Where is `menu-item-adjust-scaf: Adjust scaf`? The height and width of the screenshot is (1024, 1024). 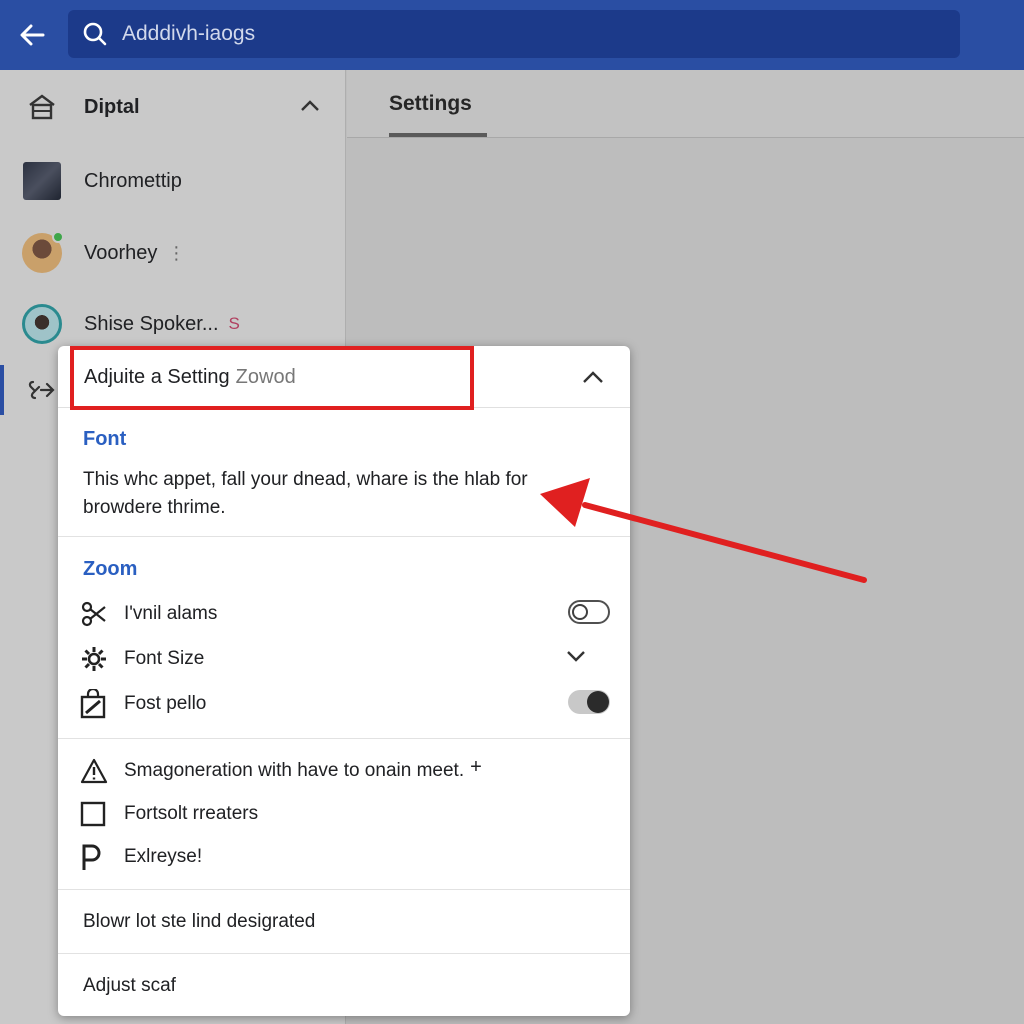 menu-item-adjust-scaf: Adjust scaf is located at coordinates (343, 986).